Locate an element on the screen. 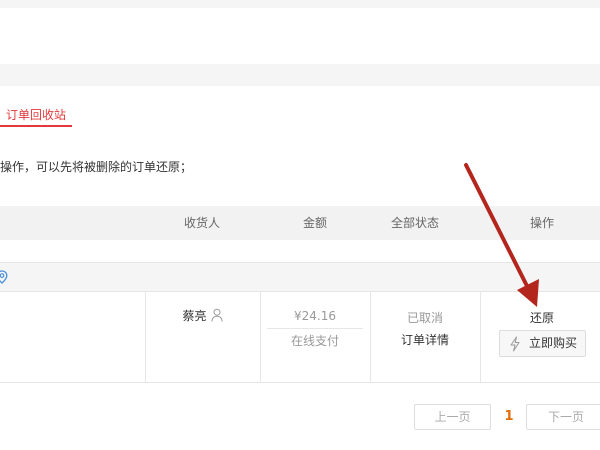 This screenshot has width=600, height=450. order-table-header: 收货人 金额 全部状态 操作 is located at coordinates (300, 223).